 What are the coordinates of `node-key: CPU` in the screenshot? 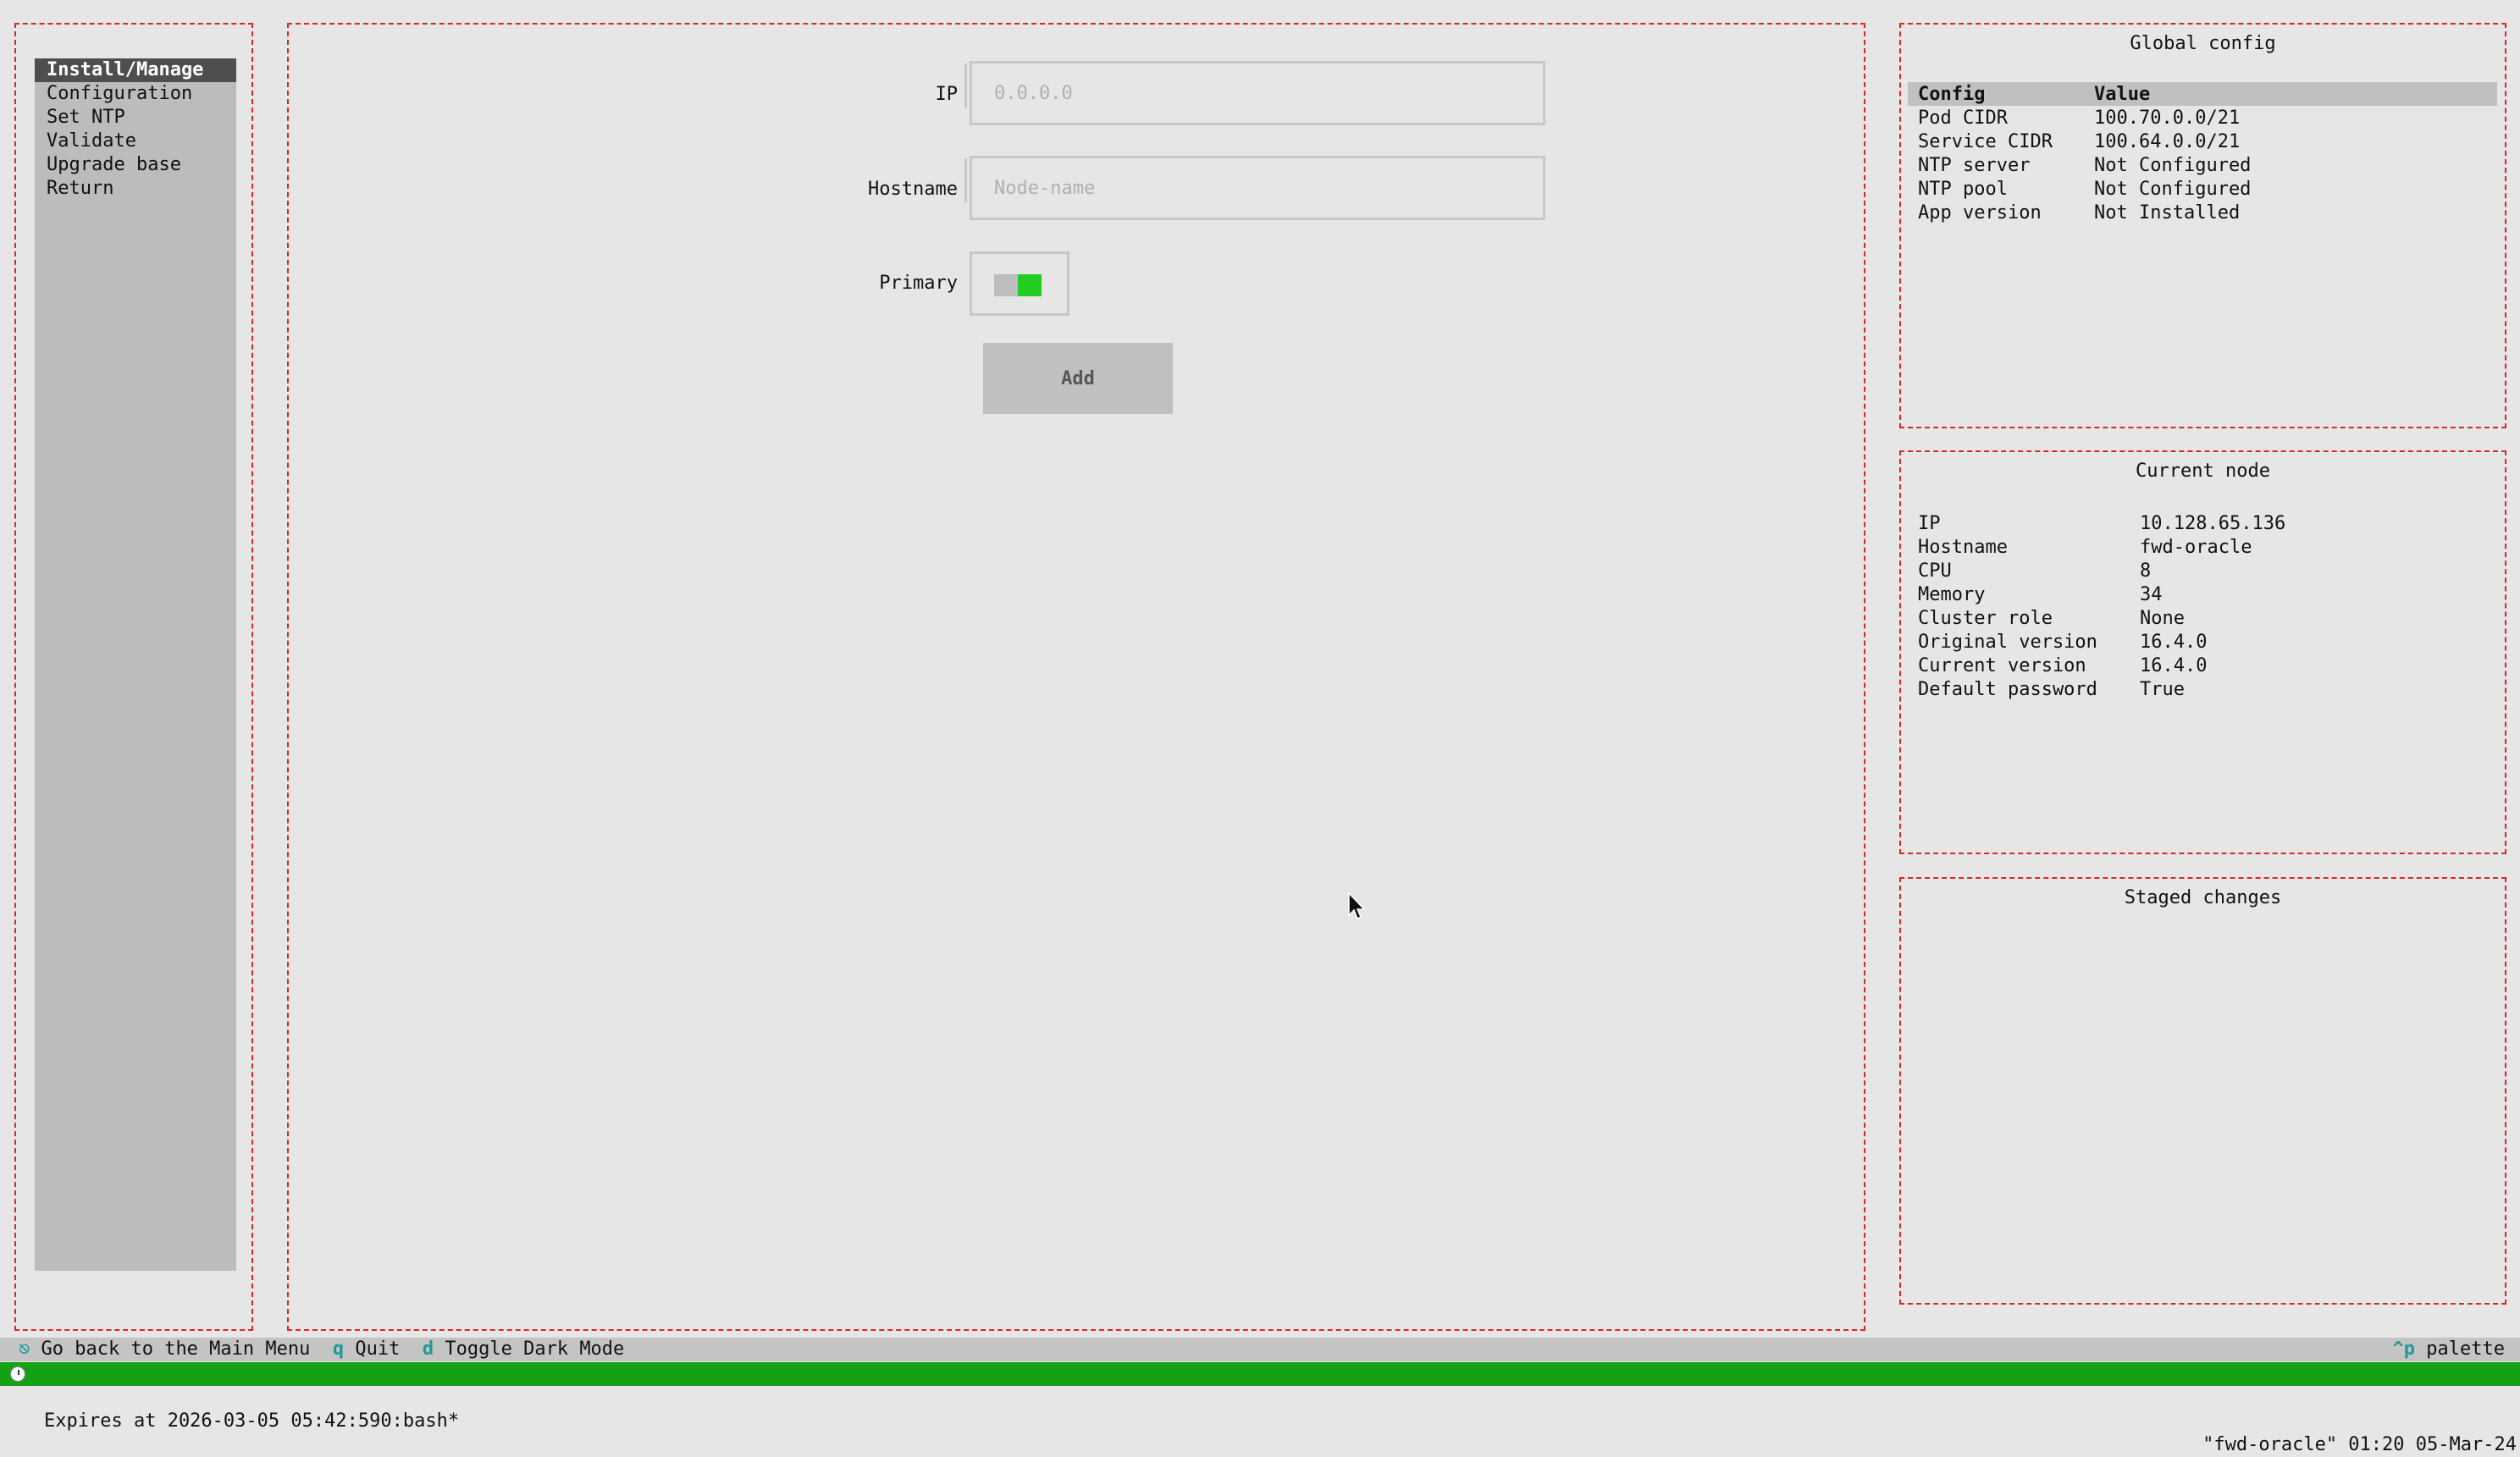 It's located at (1935, 571).